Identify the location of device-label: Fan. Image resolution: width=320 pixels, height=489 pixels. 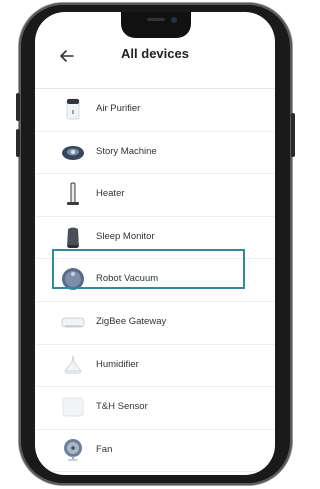
(104, 449).